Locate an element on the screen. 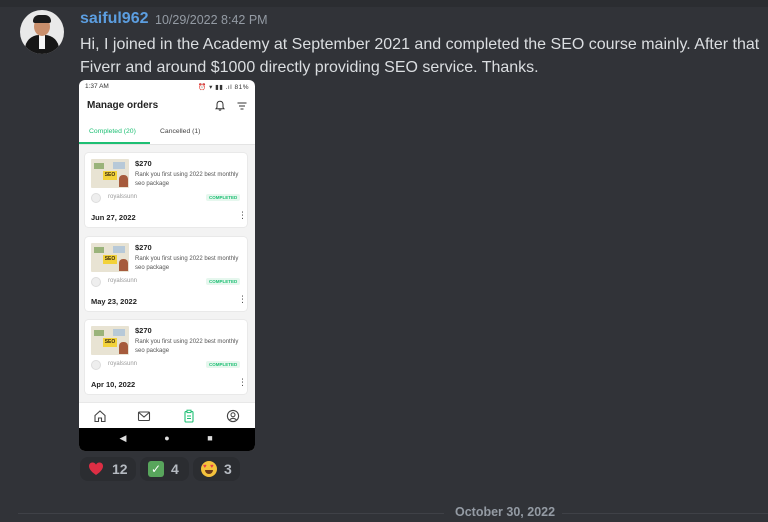 The width and height of the screenshot is (768, 522). check-mark-icon: ✓ is located at coordinates (156, 469).